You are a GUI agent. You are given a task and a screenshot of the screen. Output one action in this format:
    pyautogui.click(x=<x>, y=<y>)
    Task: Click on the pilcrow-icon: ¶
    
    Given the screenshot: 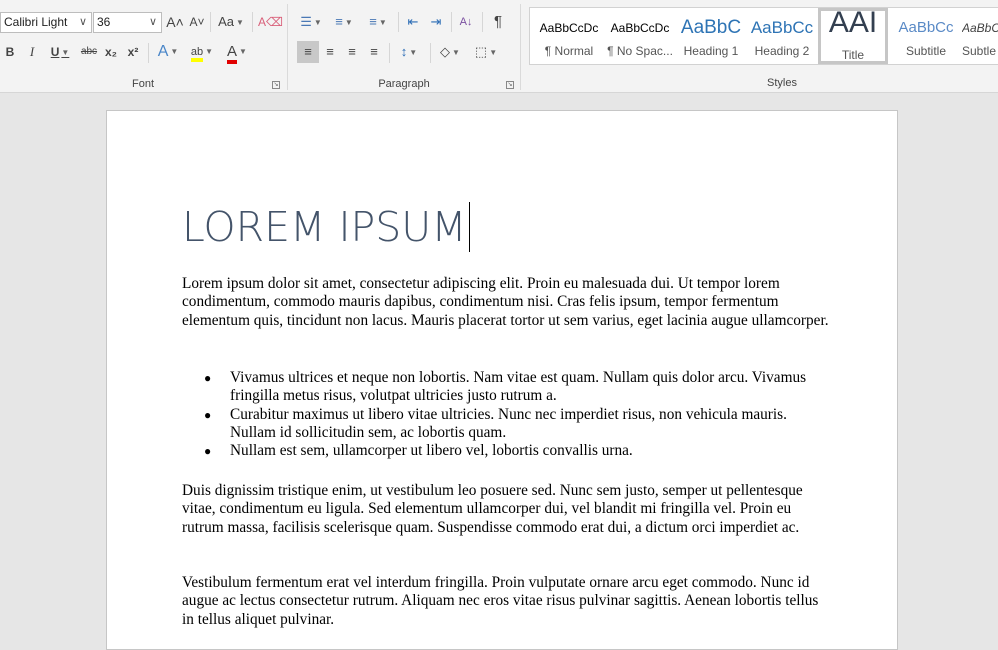 What is the action you would take?
    pyautogui.click(x=498, y=21)
    